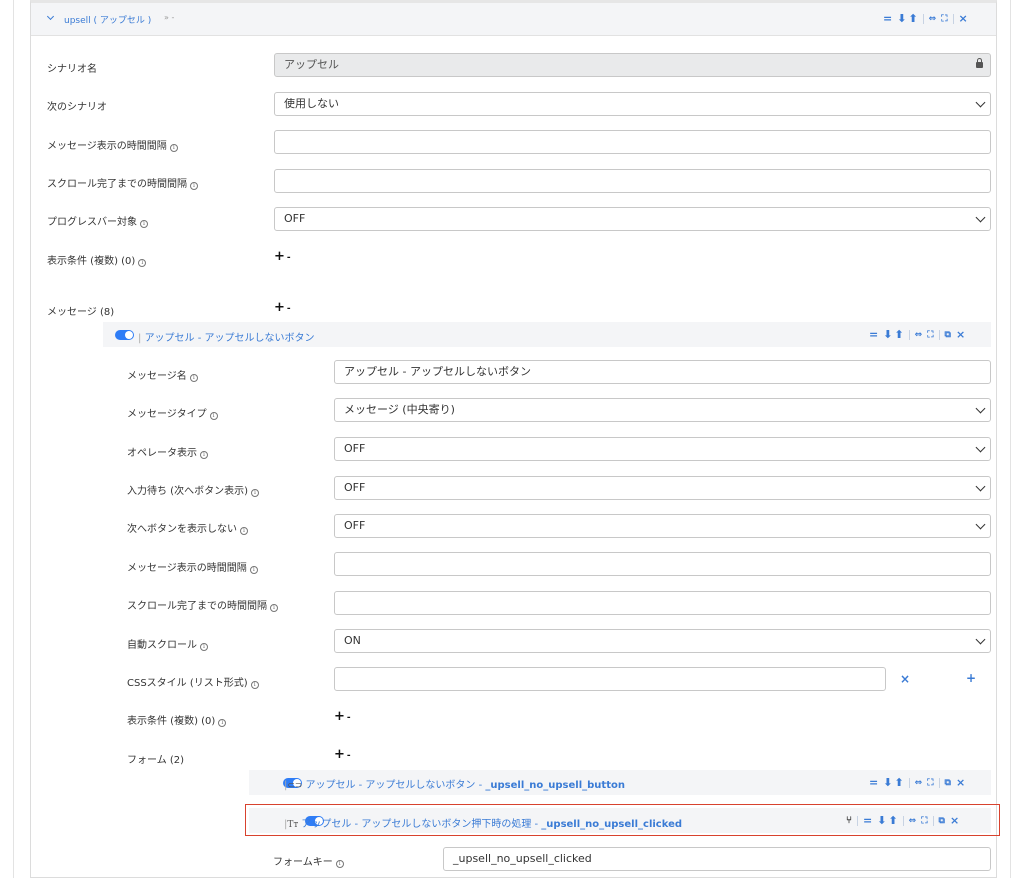 The height and width of the screenshot is (878, 1020). What do you see at coordinates (355, 487) in the screenshot?
I see `wait-input-value: OFF` at bounding box center [355, 487].